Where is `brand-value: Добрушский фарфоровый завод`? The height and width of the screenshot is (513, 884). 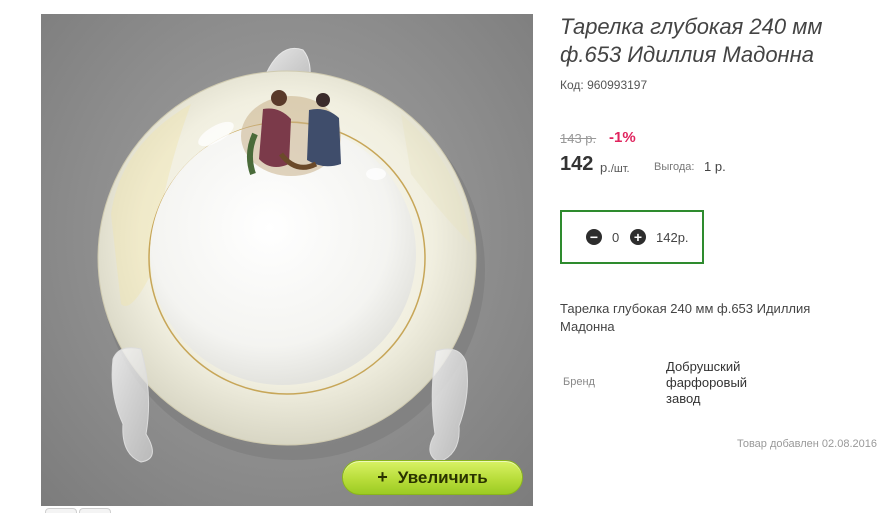
brand-value: Добрушский фарфоровый завод is located at coordinates (721, 383).